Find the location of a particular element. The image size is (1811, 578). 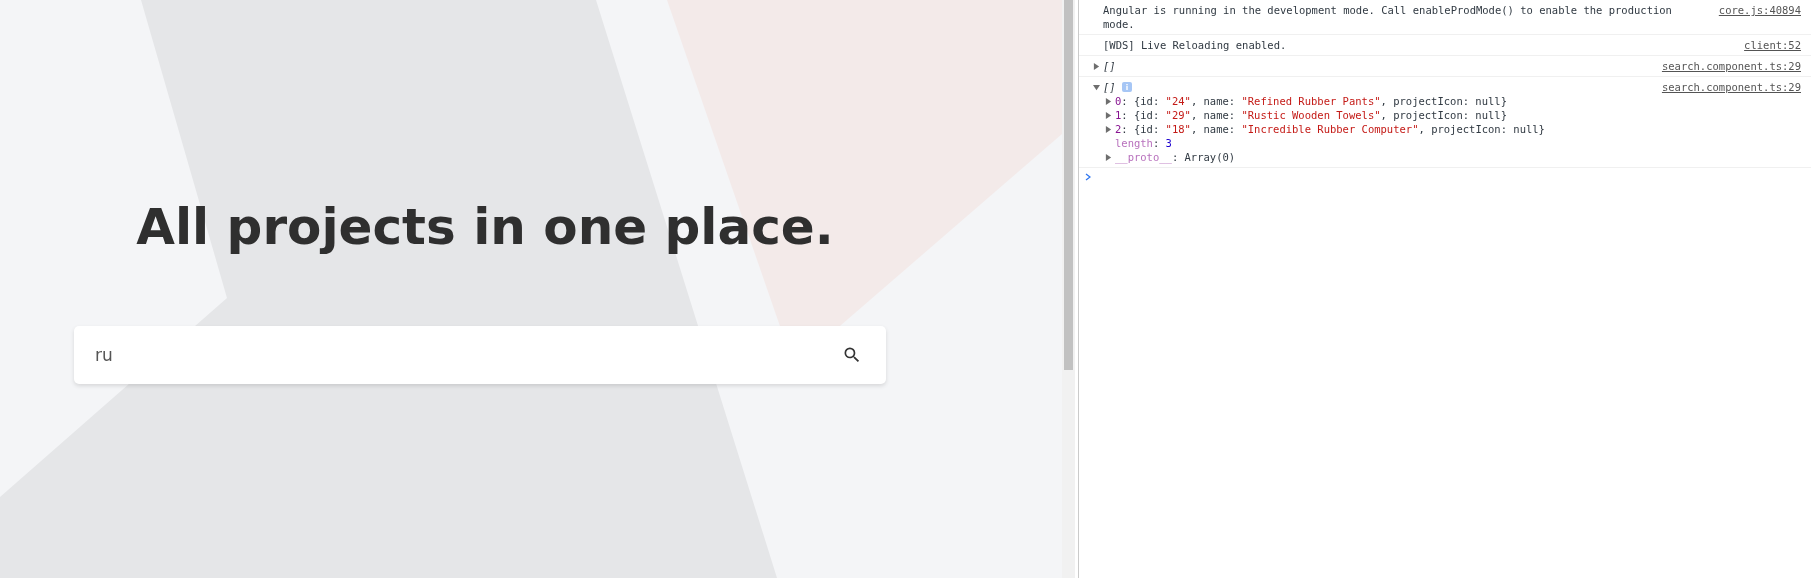

search-bar: ru is located at coordinates (480, 355).